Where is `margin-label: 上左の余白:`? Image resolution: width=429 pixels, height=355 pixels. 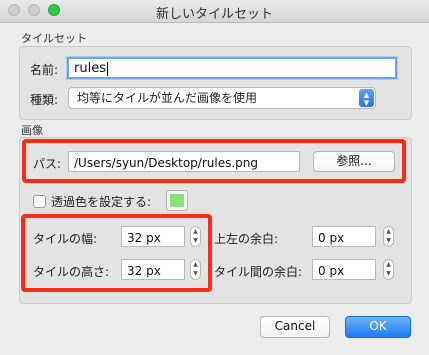 margin-label: 上左の余白: is located at coordinates (246, 239).